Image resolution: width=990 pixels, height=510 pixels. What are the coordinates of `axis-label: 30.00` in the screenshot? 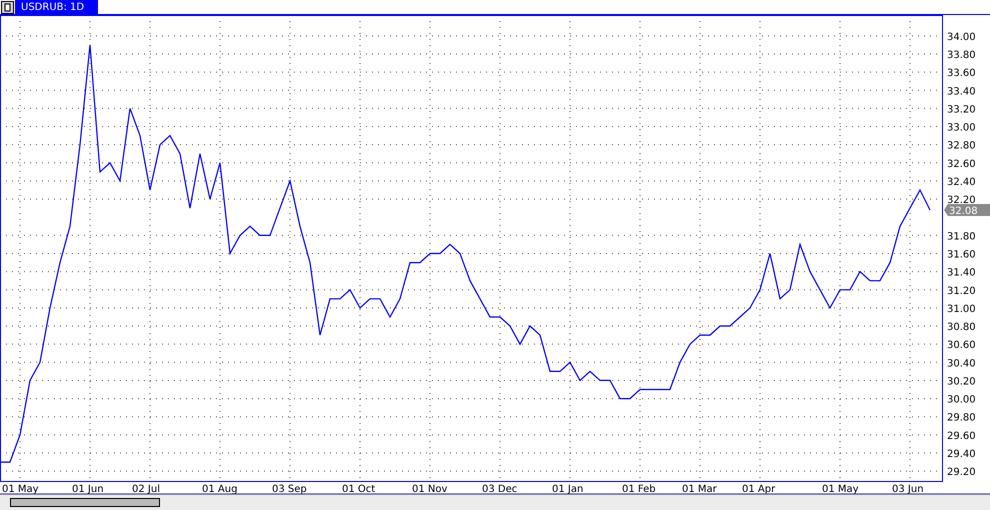 It's located at (961, 400).